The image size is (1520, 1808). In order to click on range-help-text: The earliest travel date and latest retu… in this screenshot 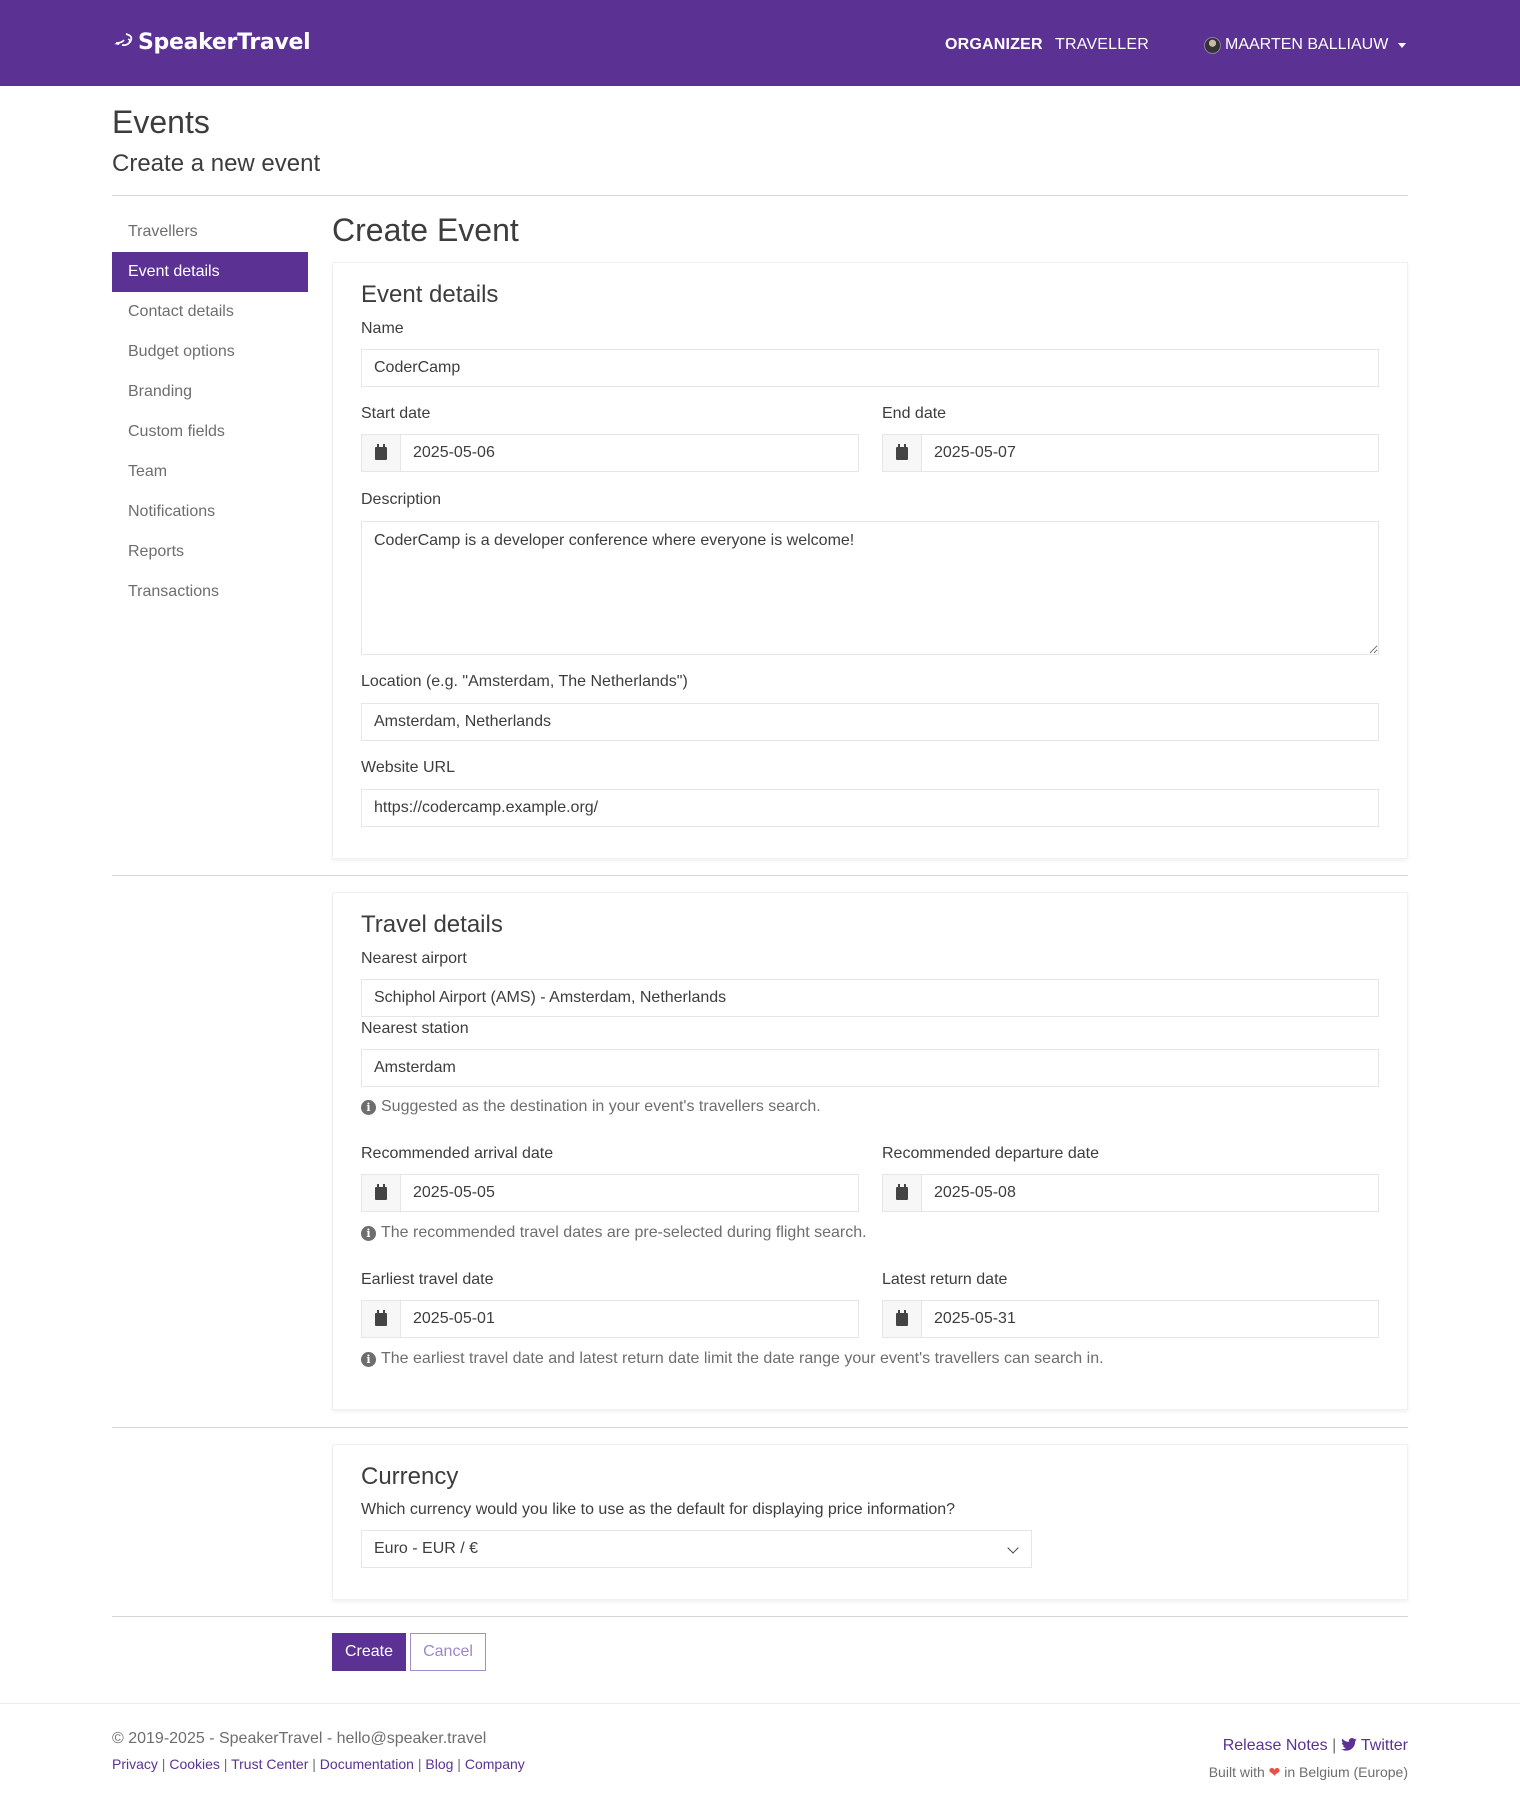, I will do `click(742, 1358)`.